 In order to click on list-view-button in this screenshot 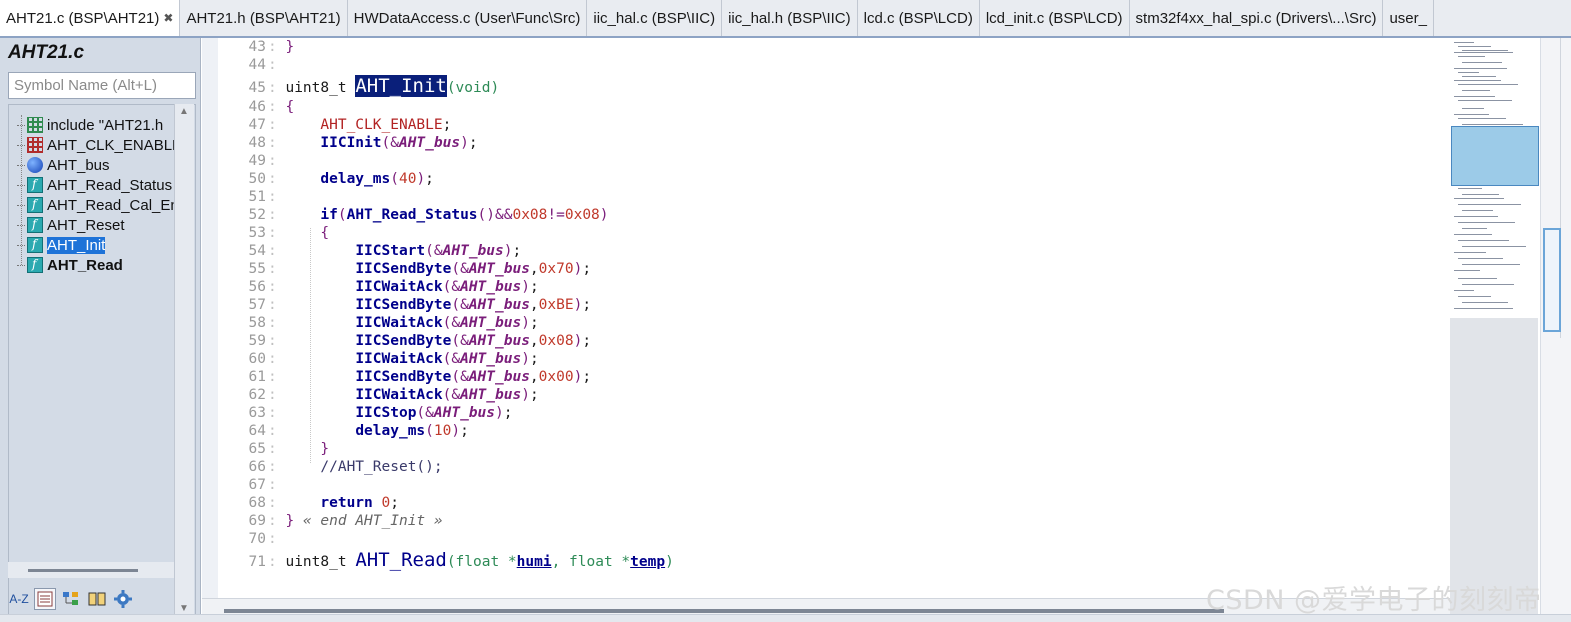, I will do `click(45, 599)`.